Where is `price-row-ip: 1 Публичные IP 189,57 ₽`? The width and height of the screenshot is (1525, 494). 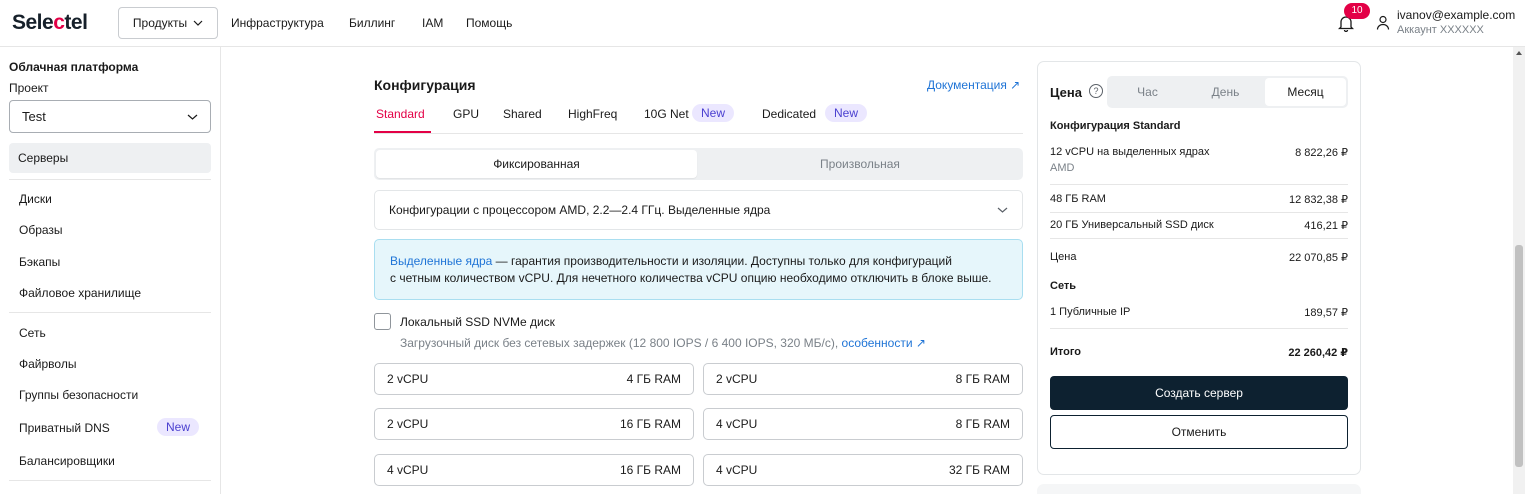 price-row-ip: 1 Публичные IP 189,57 ₽ is located at coordinates (1199, 312).